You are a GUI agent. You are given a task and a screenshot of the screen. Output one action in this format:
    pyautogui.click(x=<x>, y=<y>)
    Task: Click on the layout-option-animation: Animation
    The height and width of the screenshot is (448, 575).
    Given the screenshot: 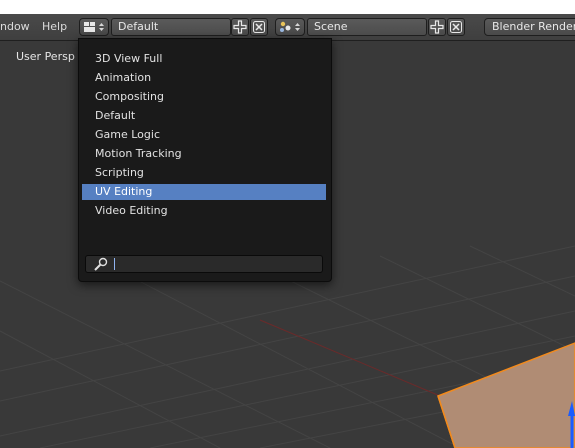 What is the action you would take?
    pyautogui.click(x=204, y=78)
    